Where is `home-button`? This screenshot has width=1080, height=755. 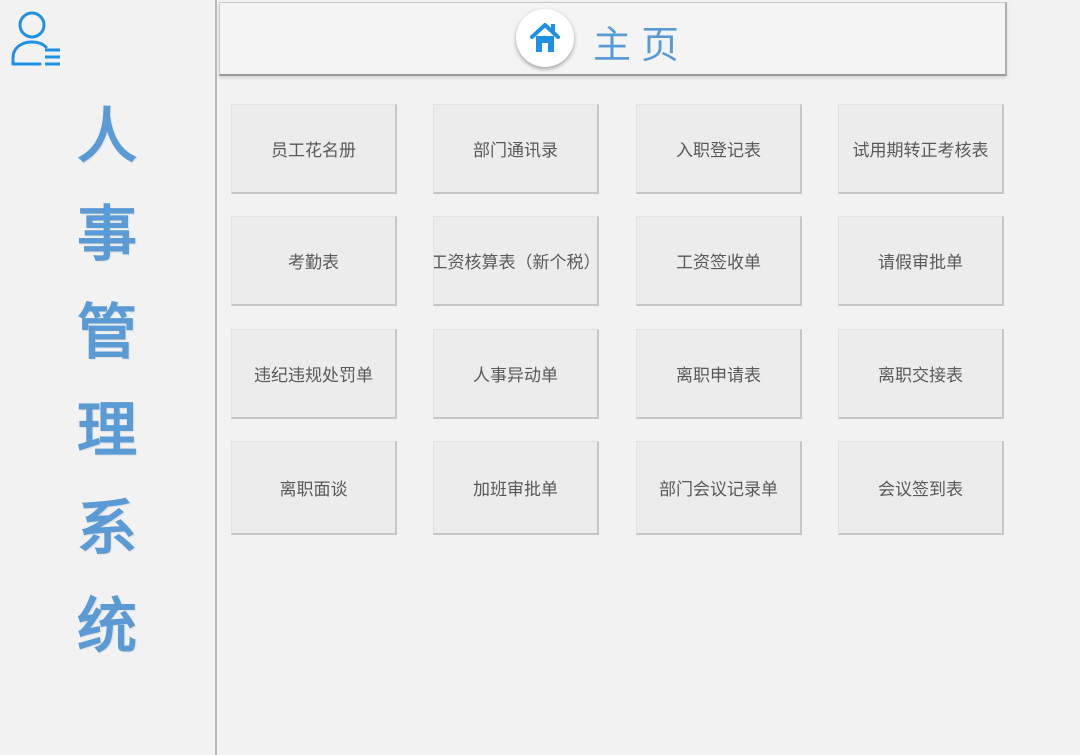
home-button is located at coordinates (545, 38).